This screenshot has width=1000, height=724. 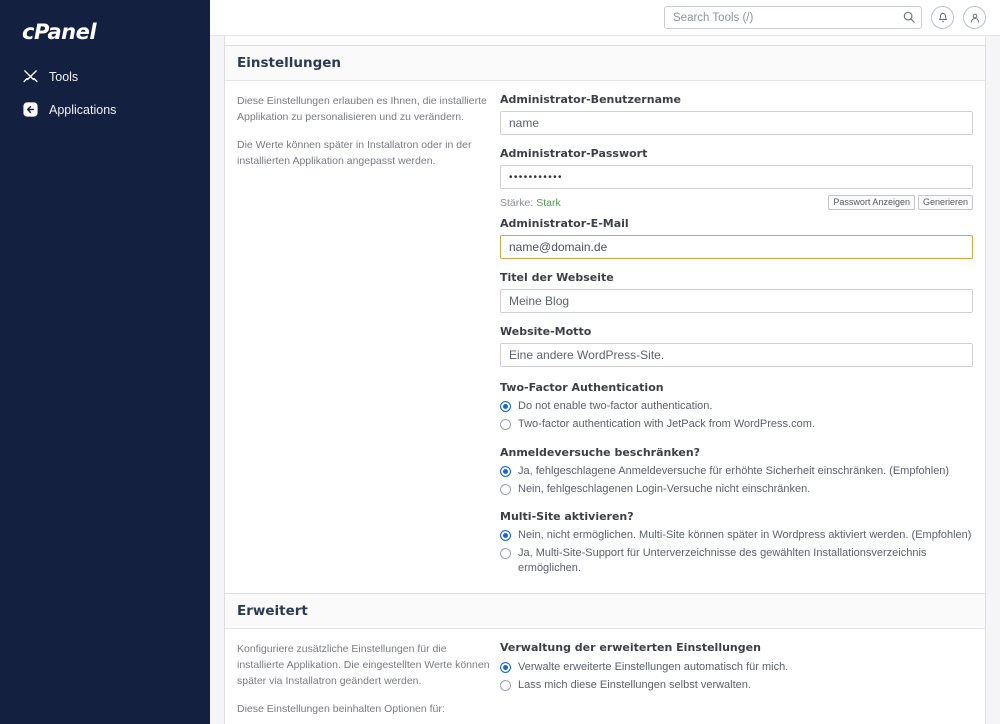 I want to click on previous-panel-partial, so click(x=605, y=40).